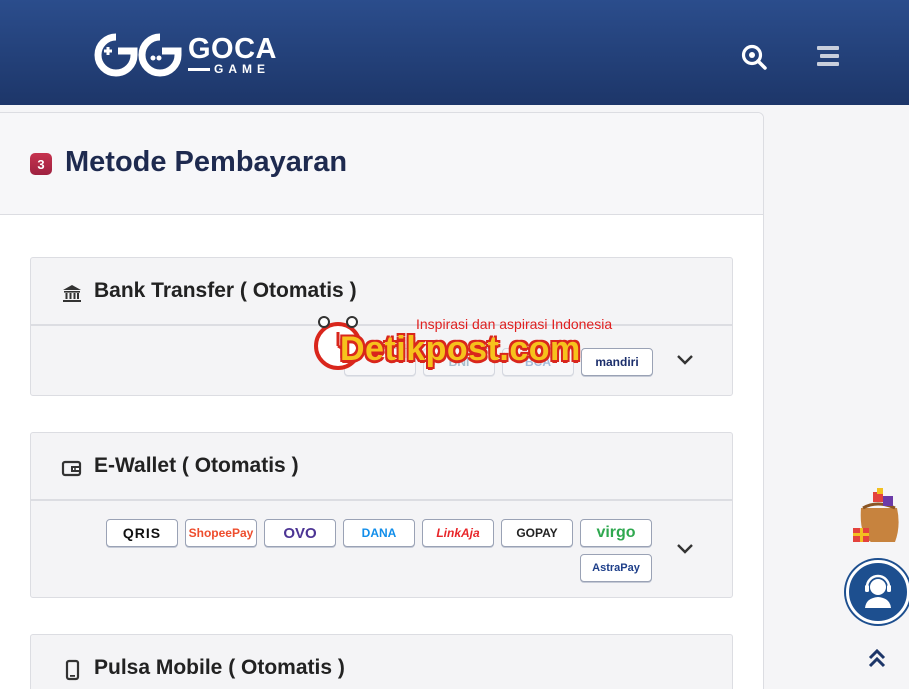  Describe the element at coordinates (379, 533) in the screenshot. I see `dana-logo: DANA` at that location.